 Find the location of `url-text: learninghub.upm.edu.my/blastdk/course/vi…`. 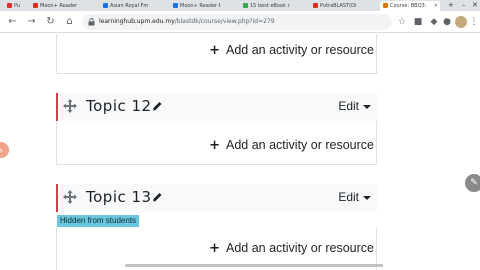

url-text: learninghub.upm.edu.my/blastdk/course/vi… is located at coordinates (187, 22).